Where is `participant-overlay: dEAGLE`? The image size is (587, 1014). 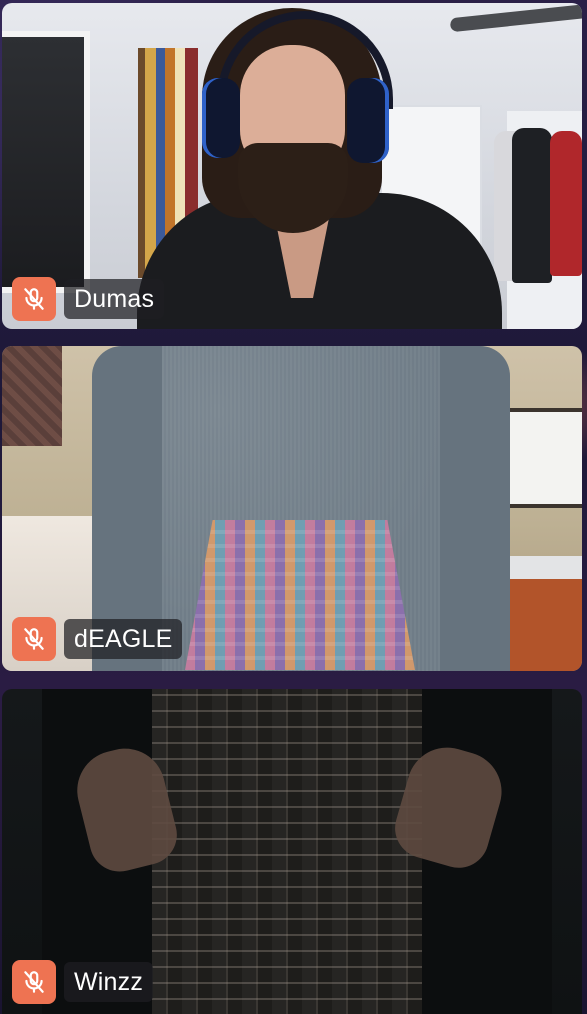 participant-overlay: dEAGLE is located at coordinates (97, 639).